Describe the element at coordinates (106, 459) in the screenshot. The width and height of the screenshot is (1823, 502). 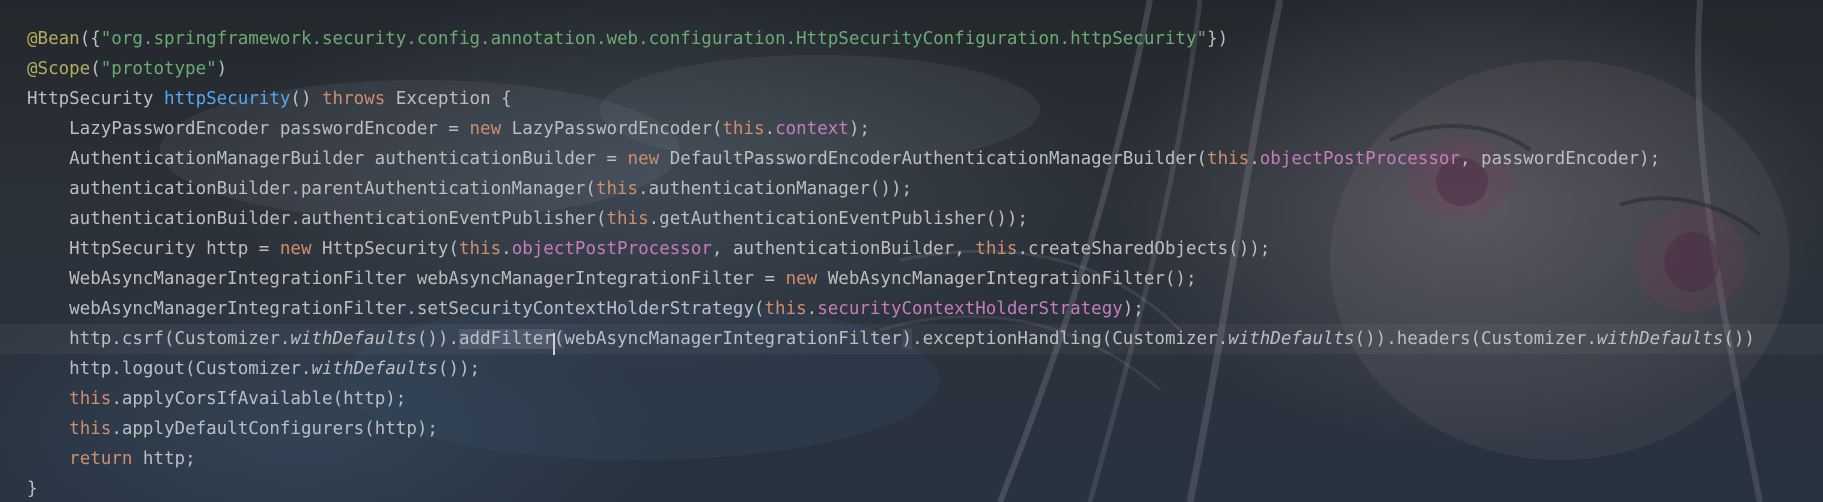
I see `code-token: return` at that location.